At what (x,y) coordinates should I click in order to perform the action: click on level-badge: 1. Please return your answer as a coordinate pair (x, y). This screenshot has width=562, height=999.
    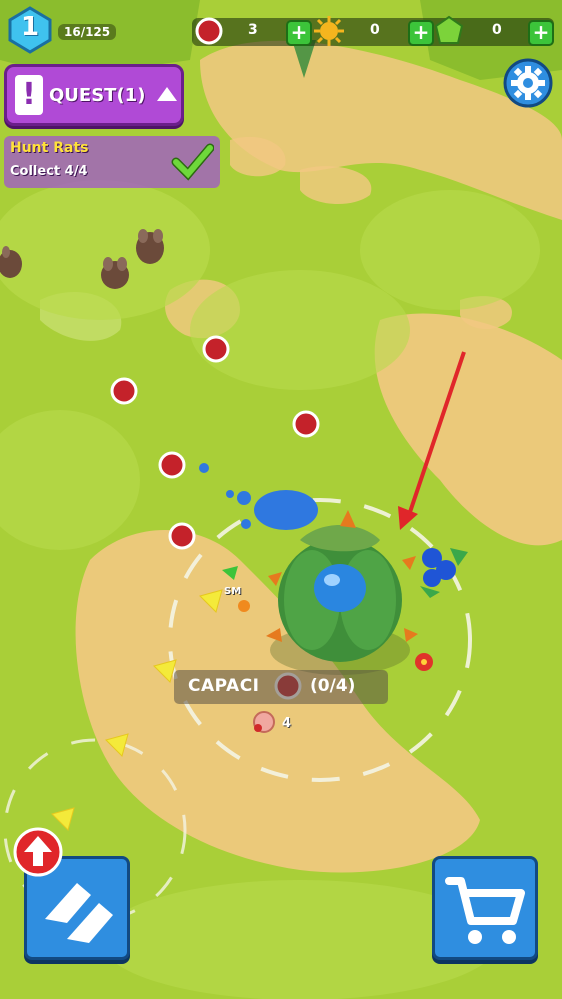
    Looking at the image, I should click on (30, 30).